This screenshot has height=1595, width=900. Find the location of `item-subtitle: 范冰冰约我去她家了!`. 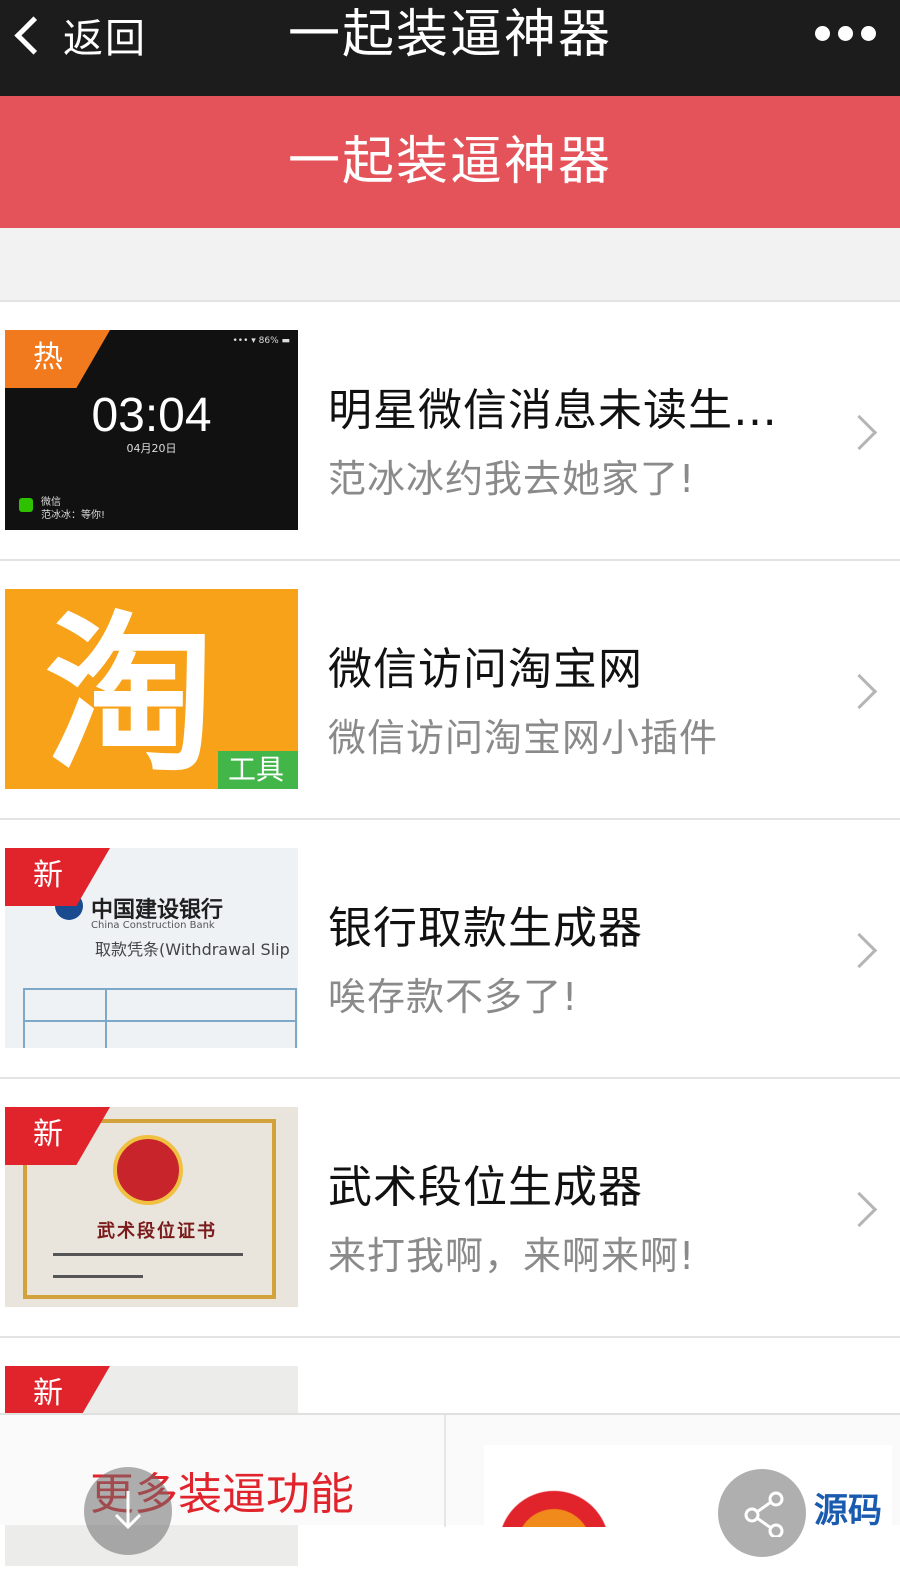

item-subtitle: 范冰冰约我去她家了! is located at coordinates (512, 479).